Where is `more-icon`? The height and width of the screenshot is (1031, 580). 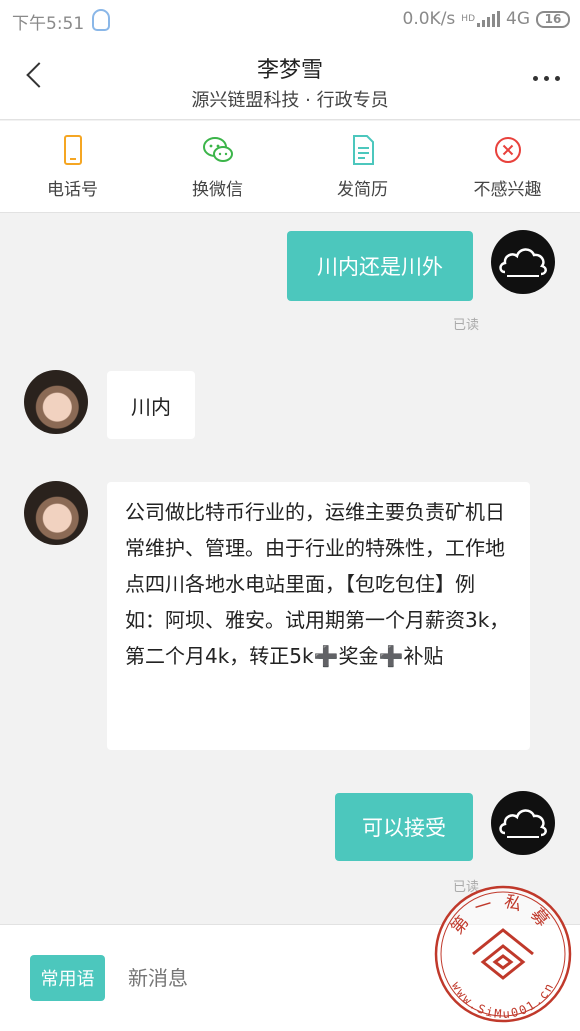 more-icon is located at coordinates (546, 78).